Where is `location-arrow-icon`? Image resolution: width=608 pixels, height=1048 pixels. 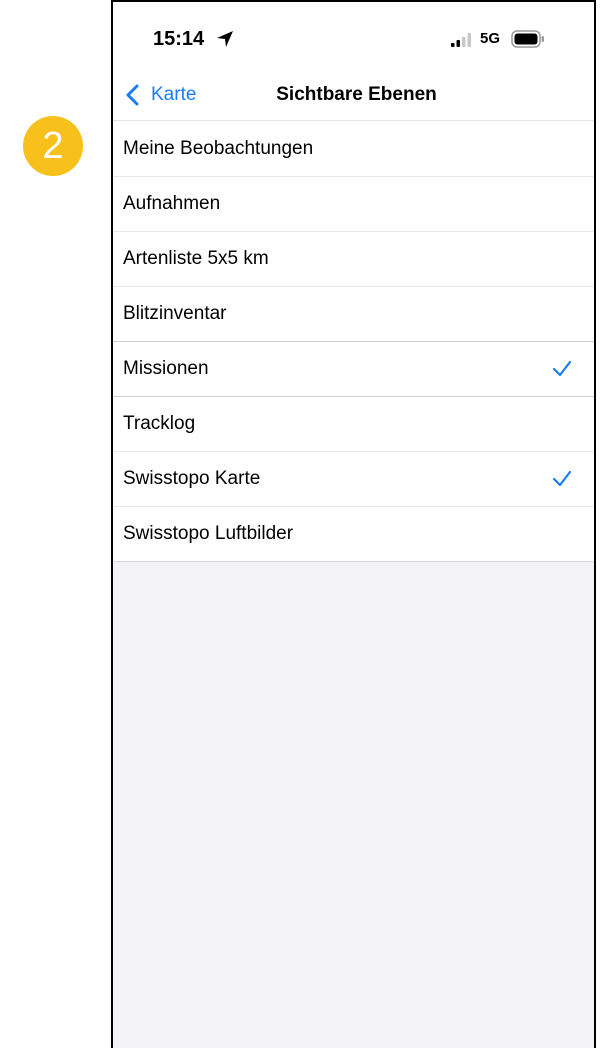
location-arrow-icon is located at coordinates (225, 39).